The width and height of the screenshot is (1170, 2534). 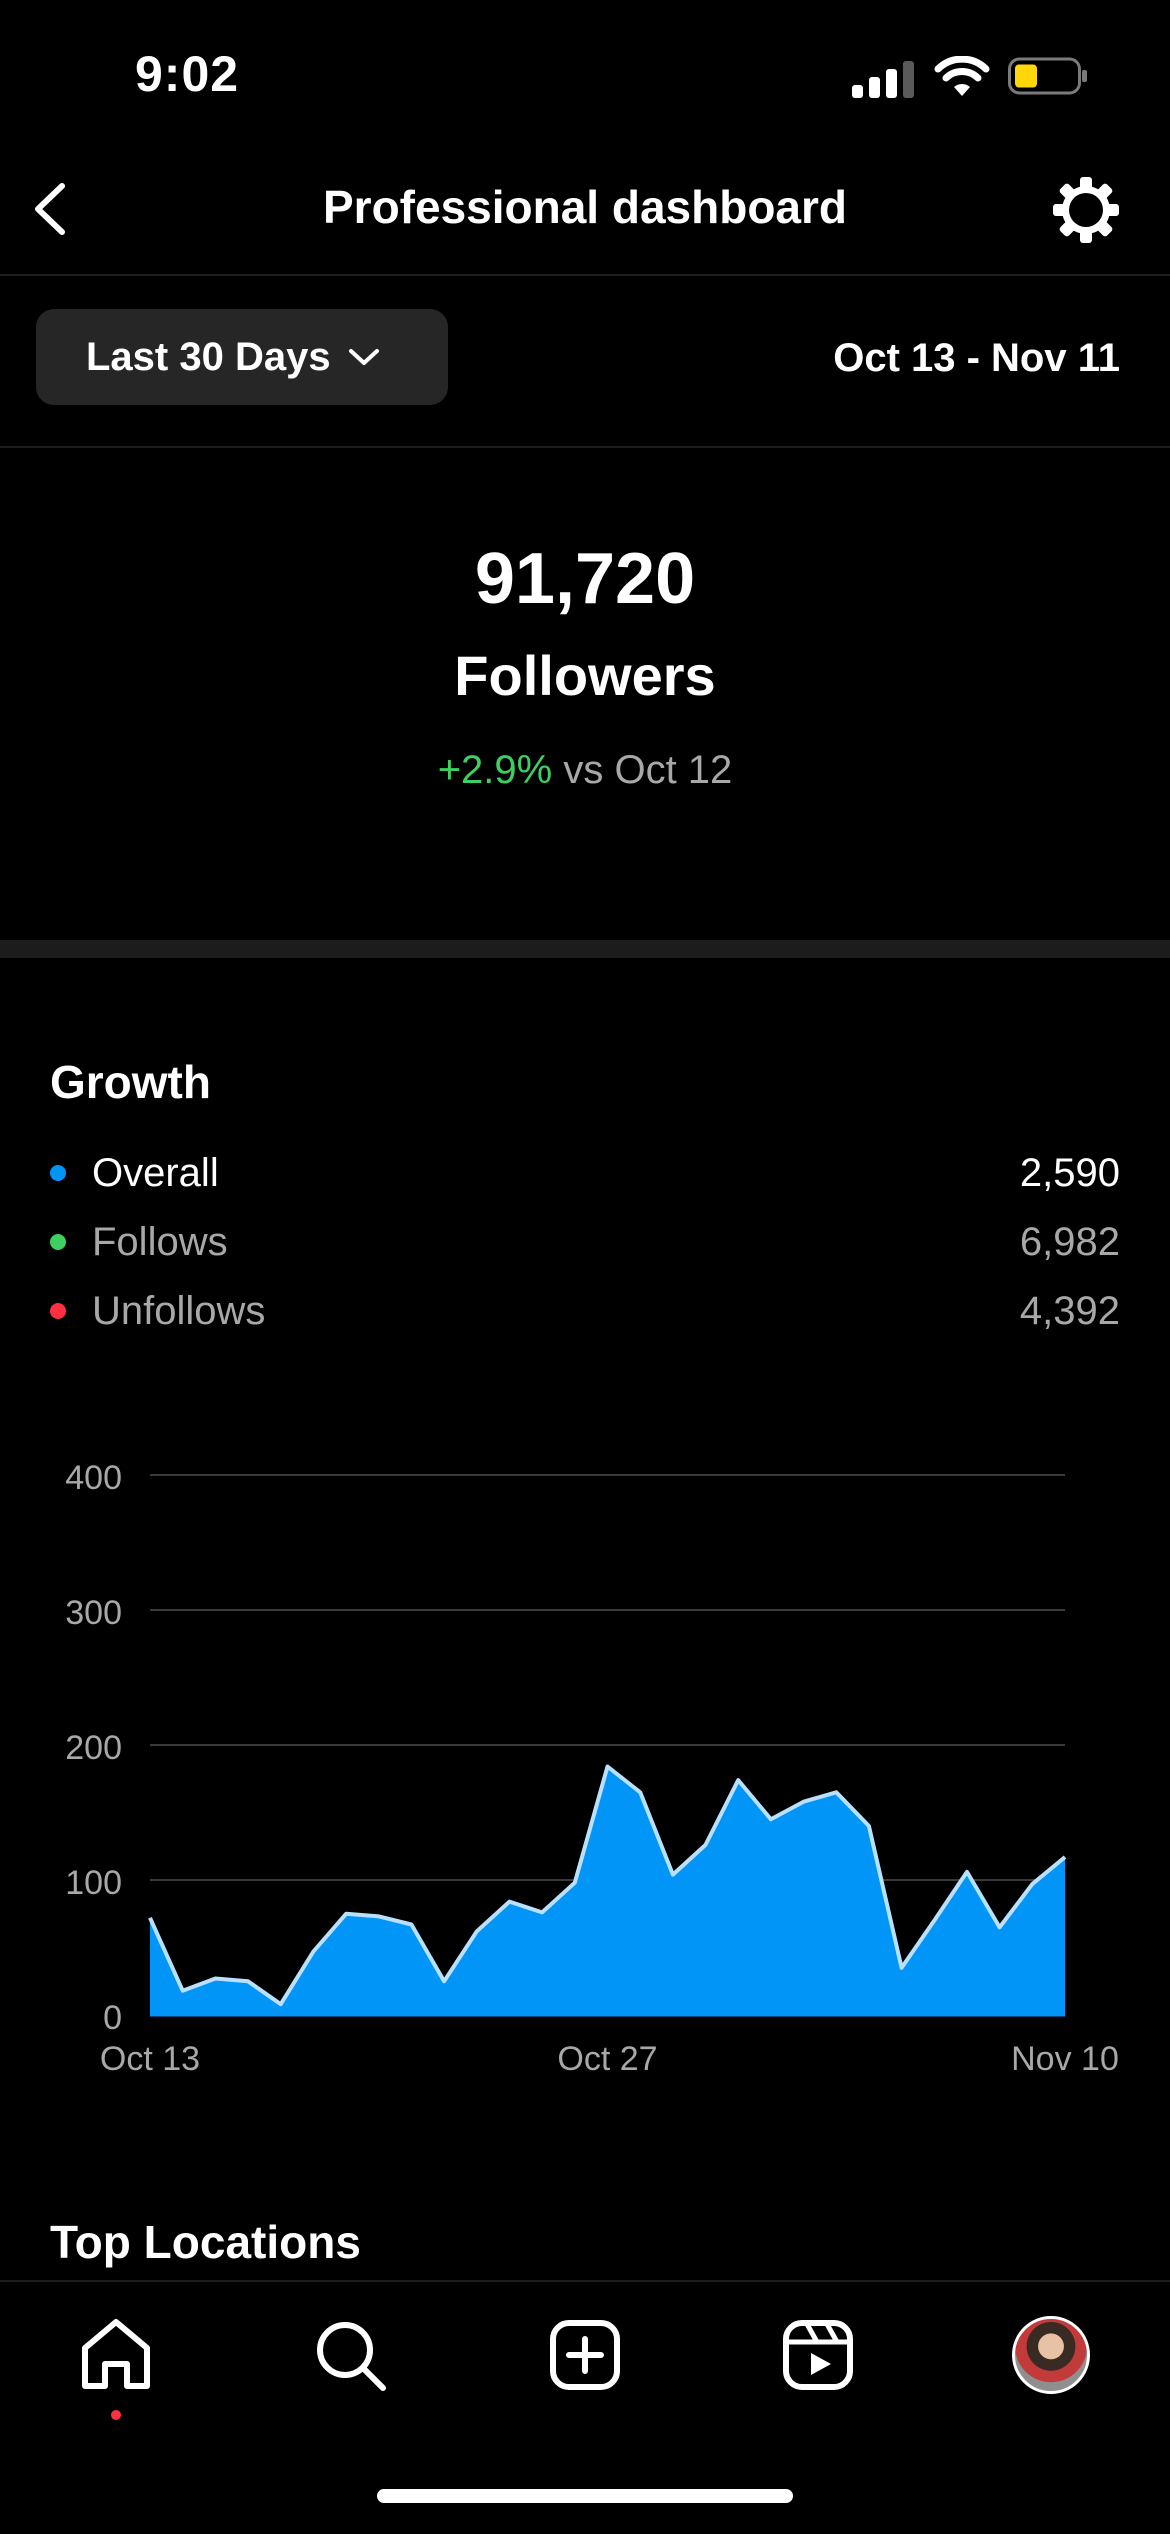 What do you see at coordinates (585, 1242) in the screenshot?
I see `legend-row-follows: Follows 6,982` at bounding box center [585, 1242].